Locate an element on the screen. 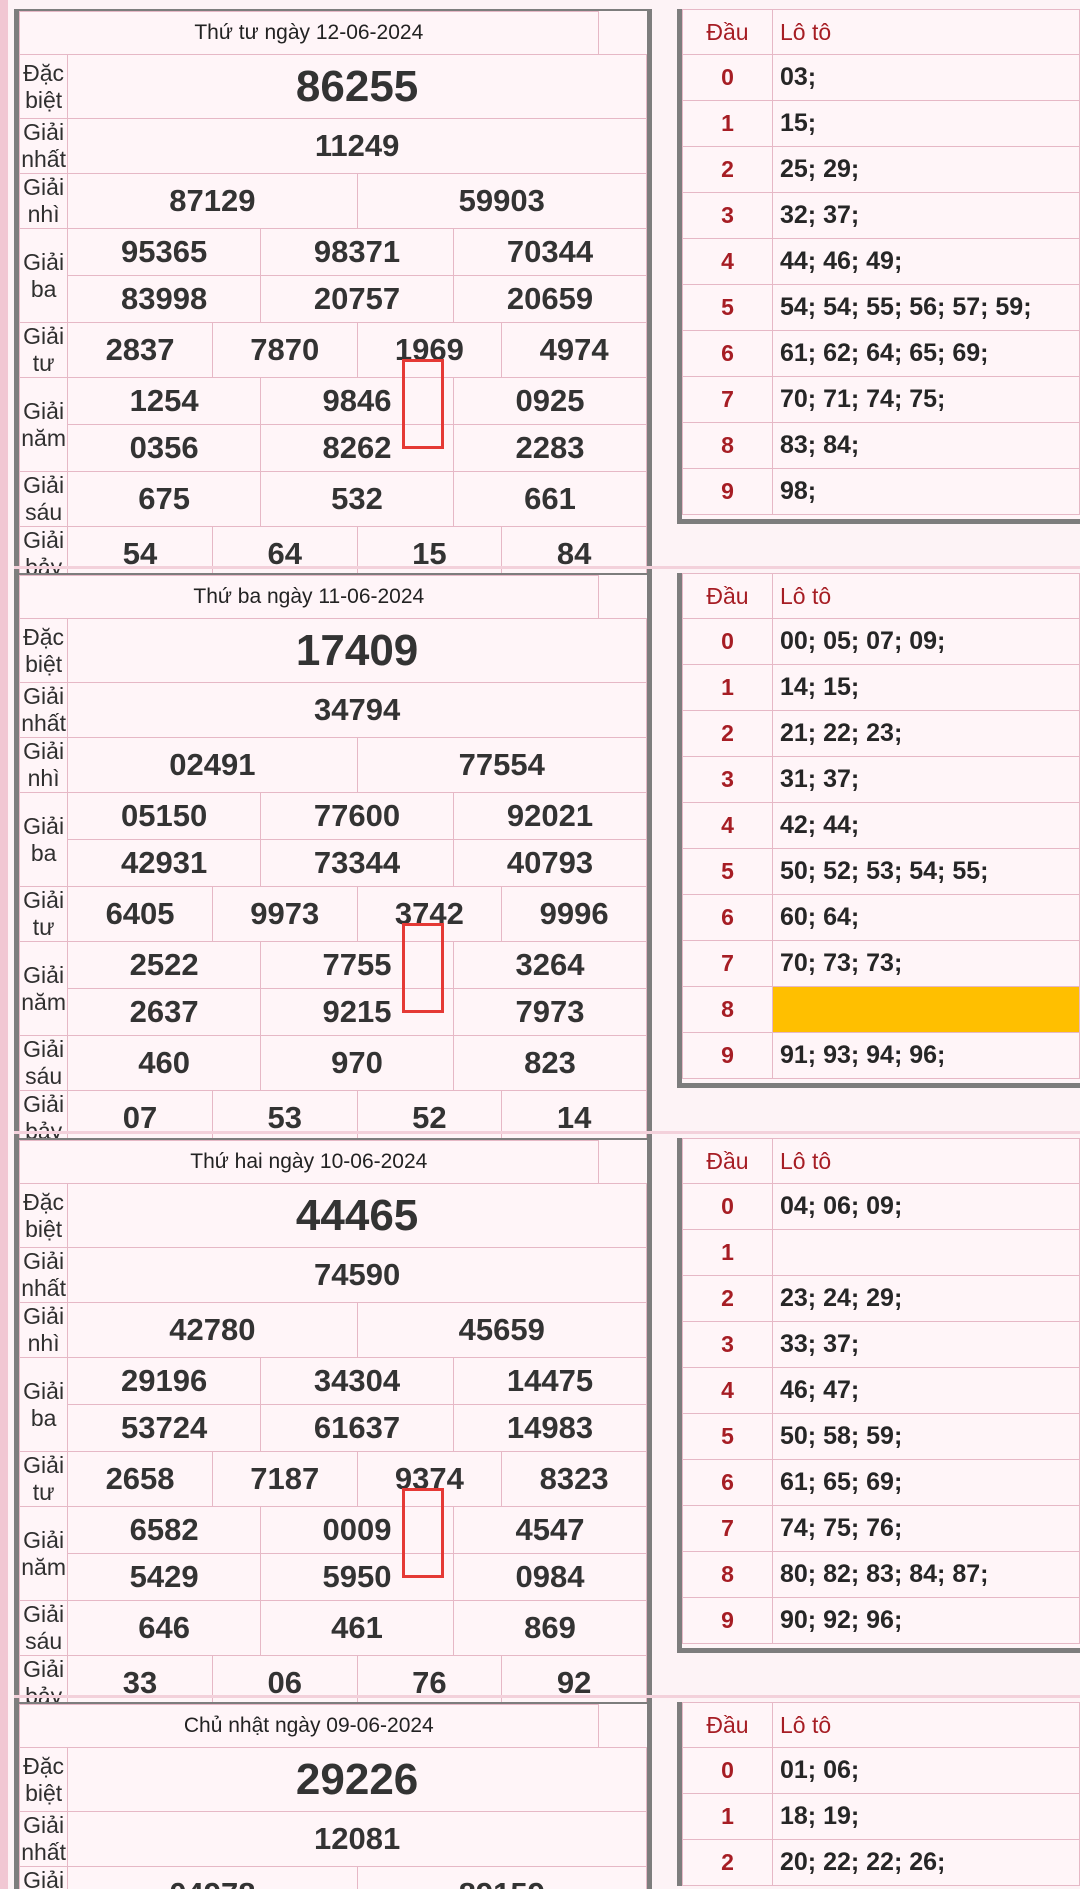 The width and height of the screenshot is (1080, 1889). prize-giai-nam: 6582 is located at coordinates (164, 1530).